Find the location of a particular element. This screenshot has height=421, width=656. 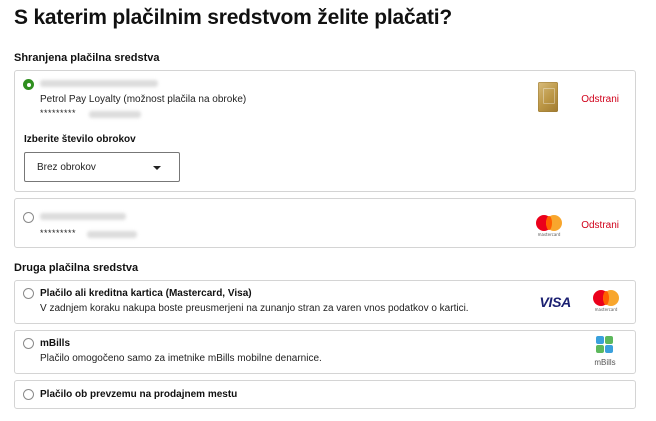

mbills-icon: mBills is located at coordinates (605, 352).